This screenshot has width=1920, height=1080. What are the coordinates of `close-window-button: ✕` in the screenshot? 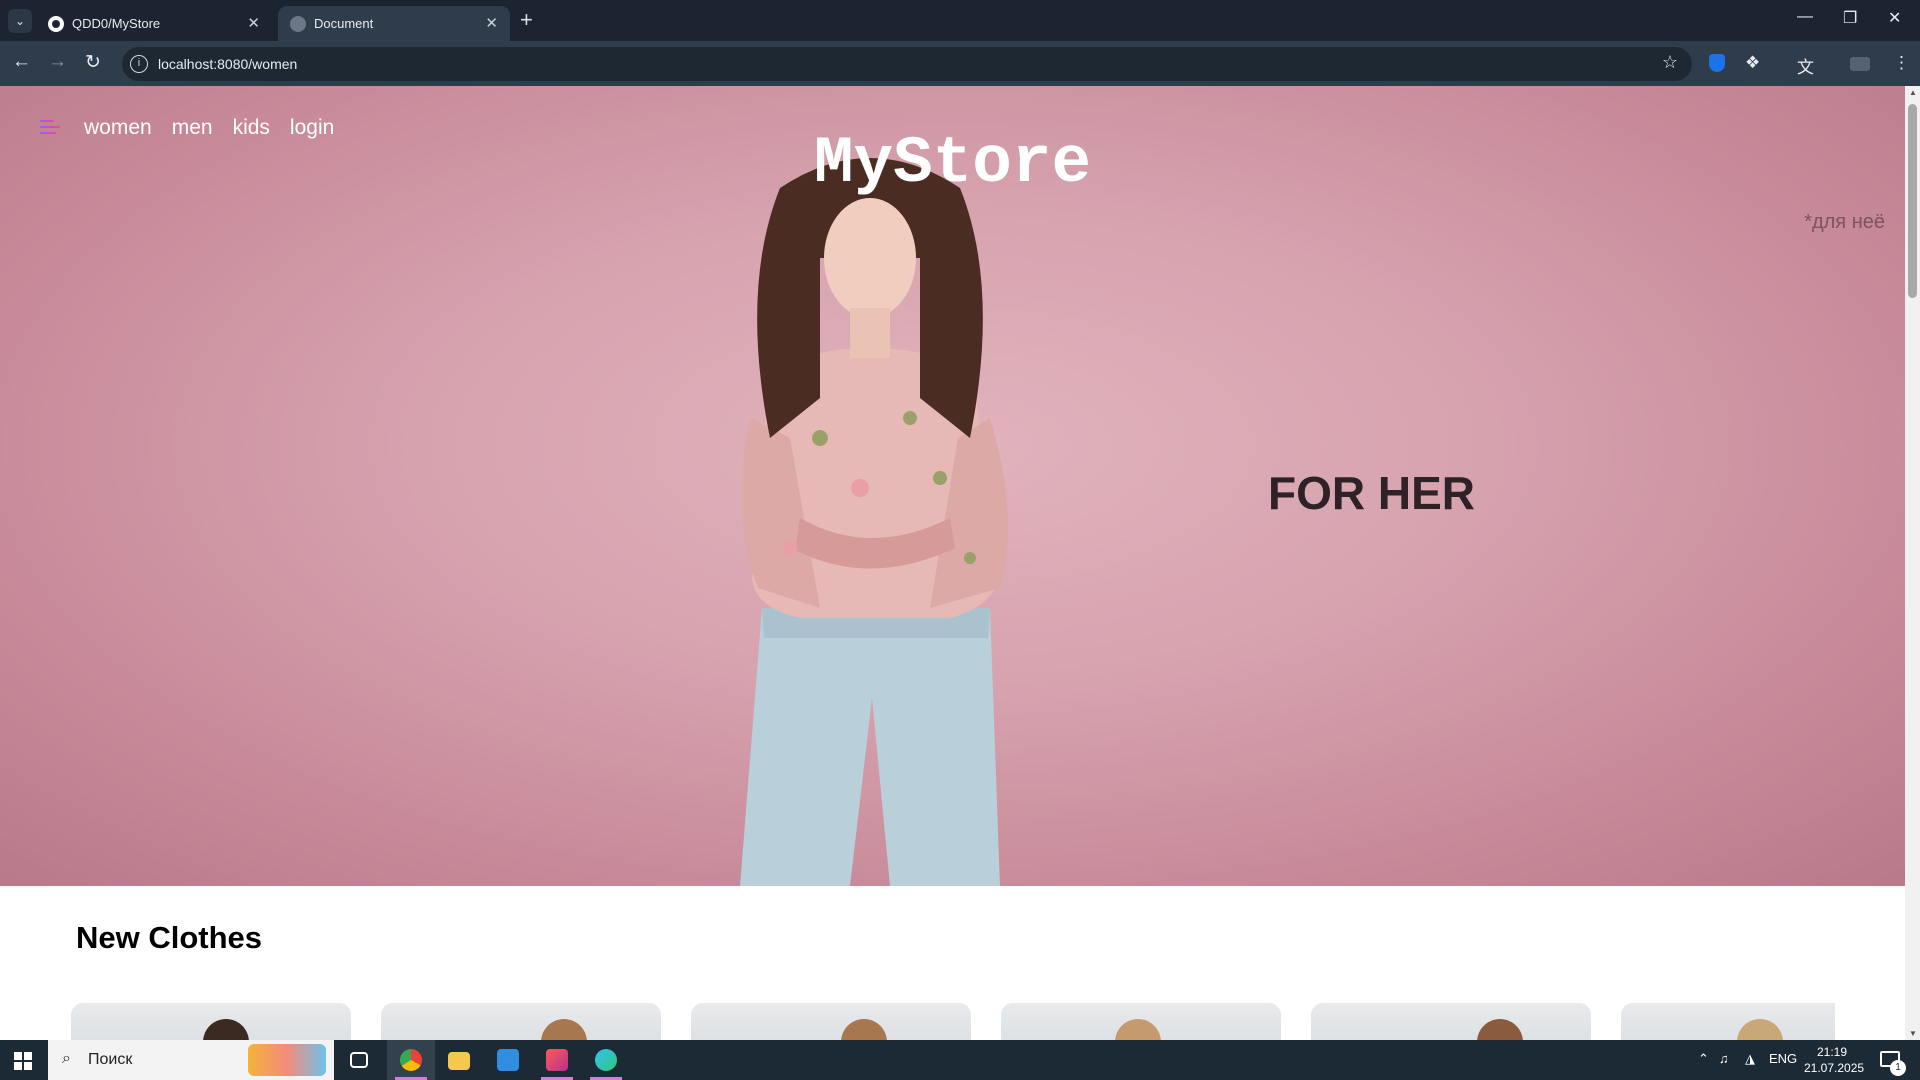 It's located at (1894, 18).